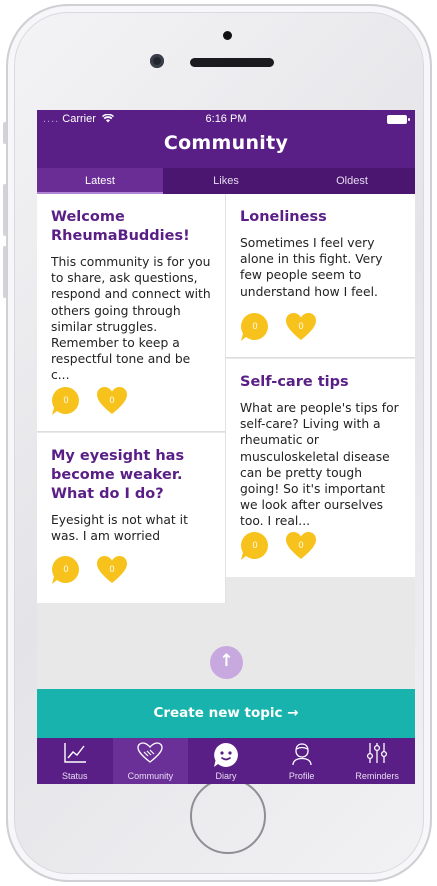  What do you see at coordinates (226, 776) in the screenshot?
I see `nav-label: Diary` at bounding box center [226, 776].